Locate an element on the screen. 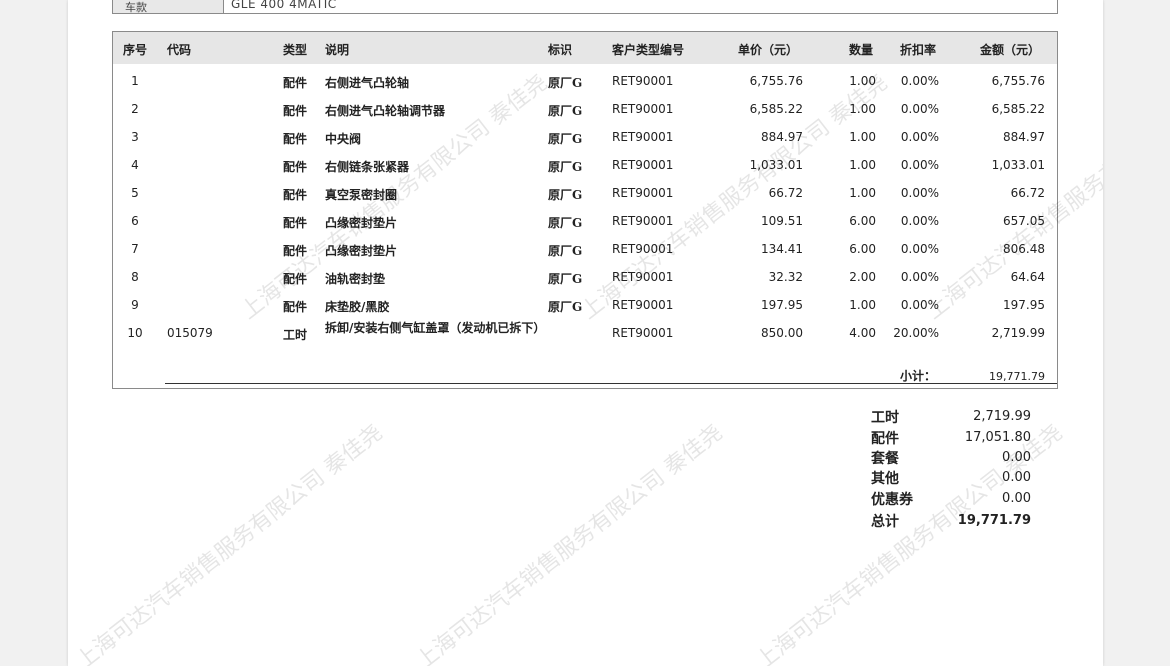 Image resolution: width=1170 pixels, height=666 pixels. vehicle-model-value: GLE 400 4MATIC is located at coordinates (284, 5).